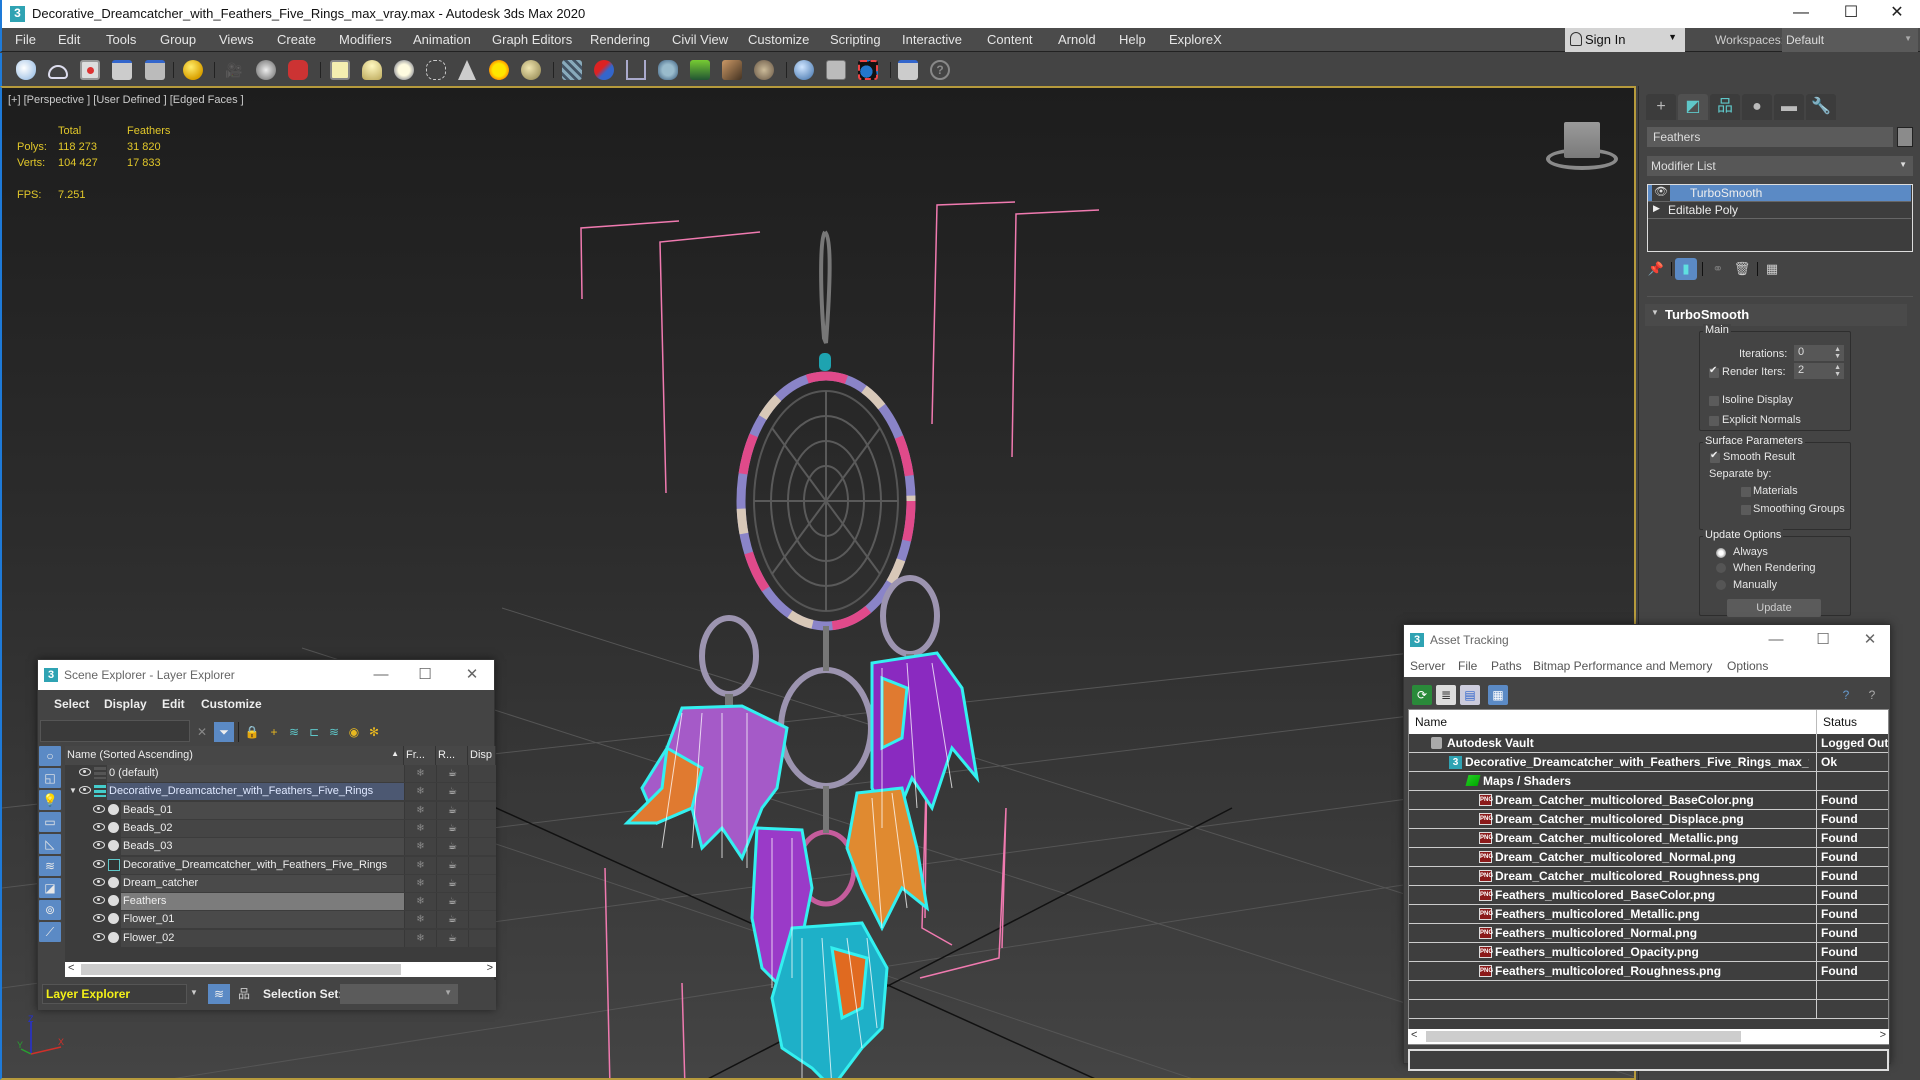 This screenshot has width=1920, height=1080. What do you see at coordinates (1789, 107) in the screenshot?
I see `display-tab: ▬` at bounding box center [1789, 107].